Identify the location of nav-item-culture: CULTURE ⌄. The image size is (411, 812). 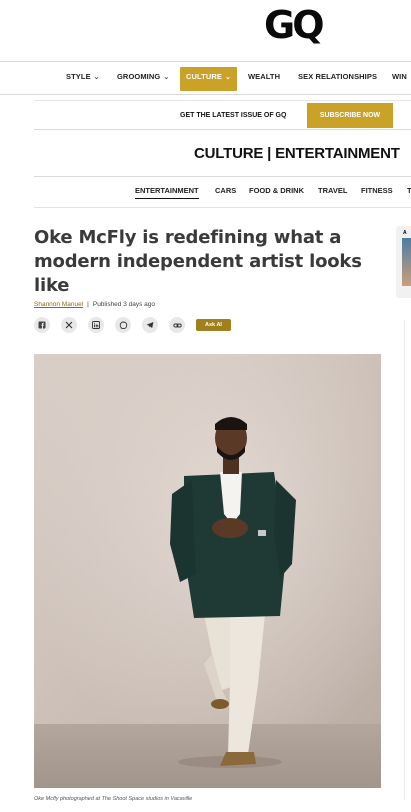
(208, 79).